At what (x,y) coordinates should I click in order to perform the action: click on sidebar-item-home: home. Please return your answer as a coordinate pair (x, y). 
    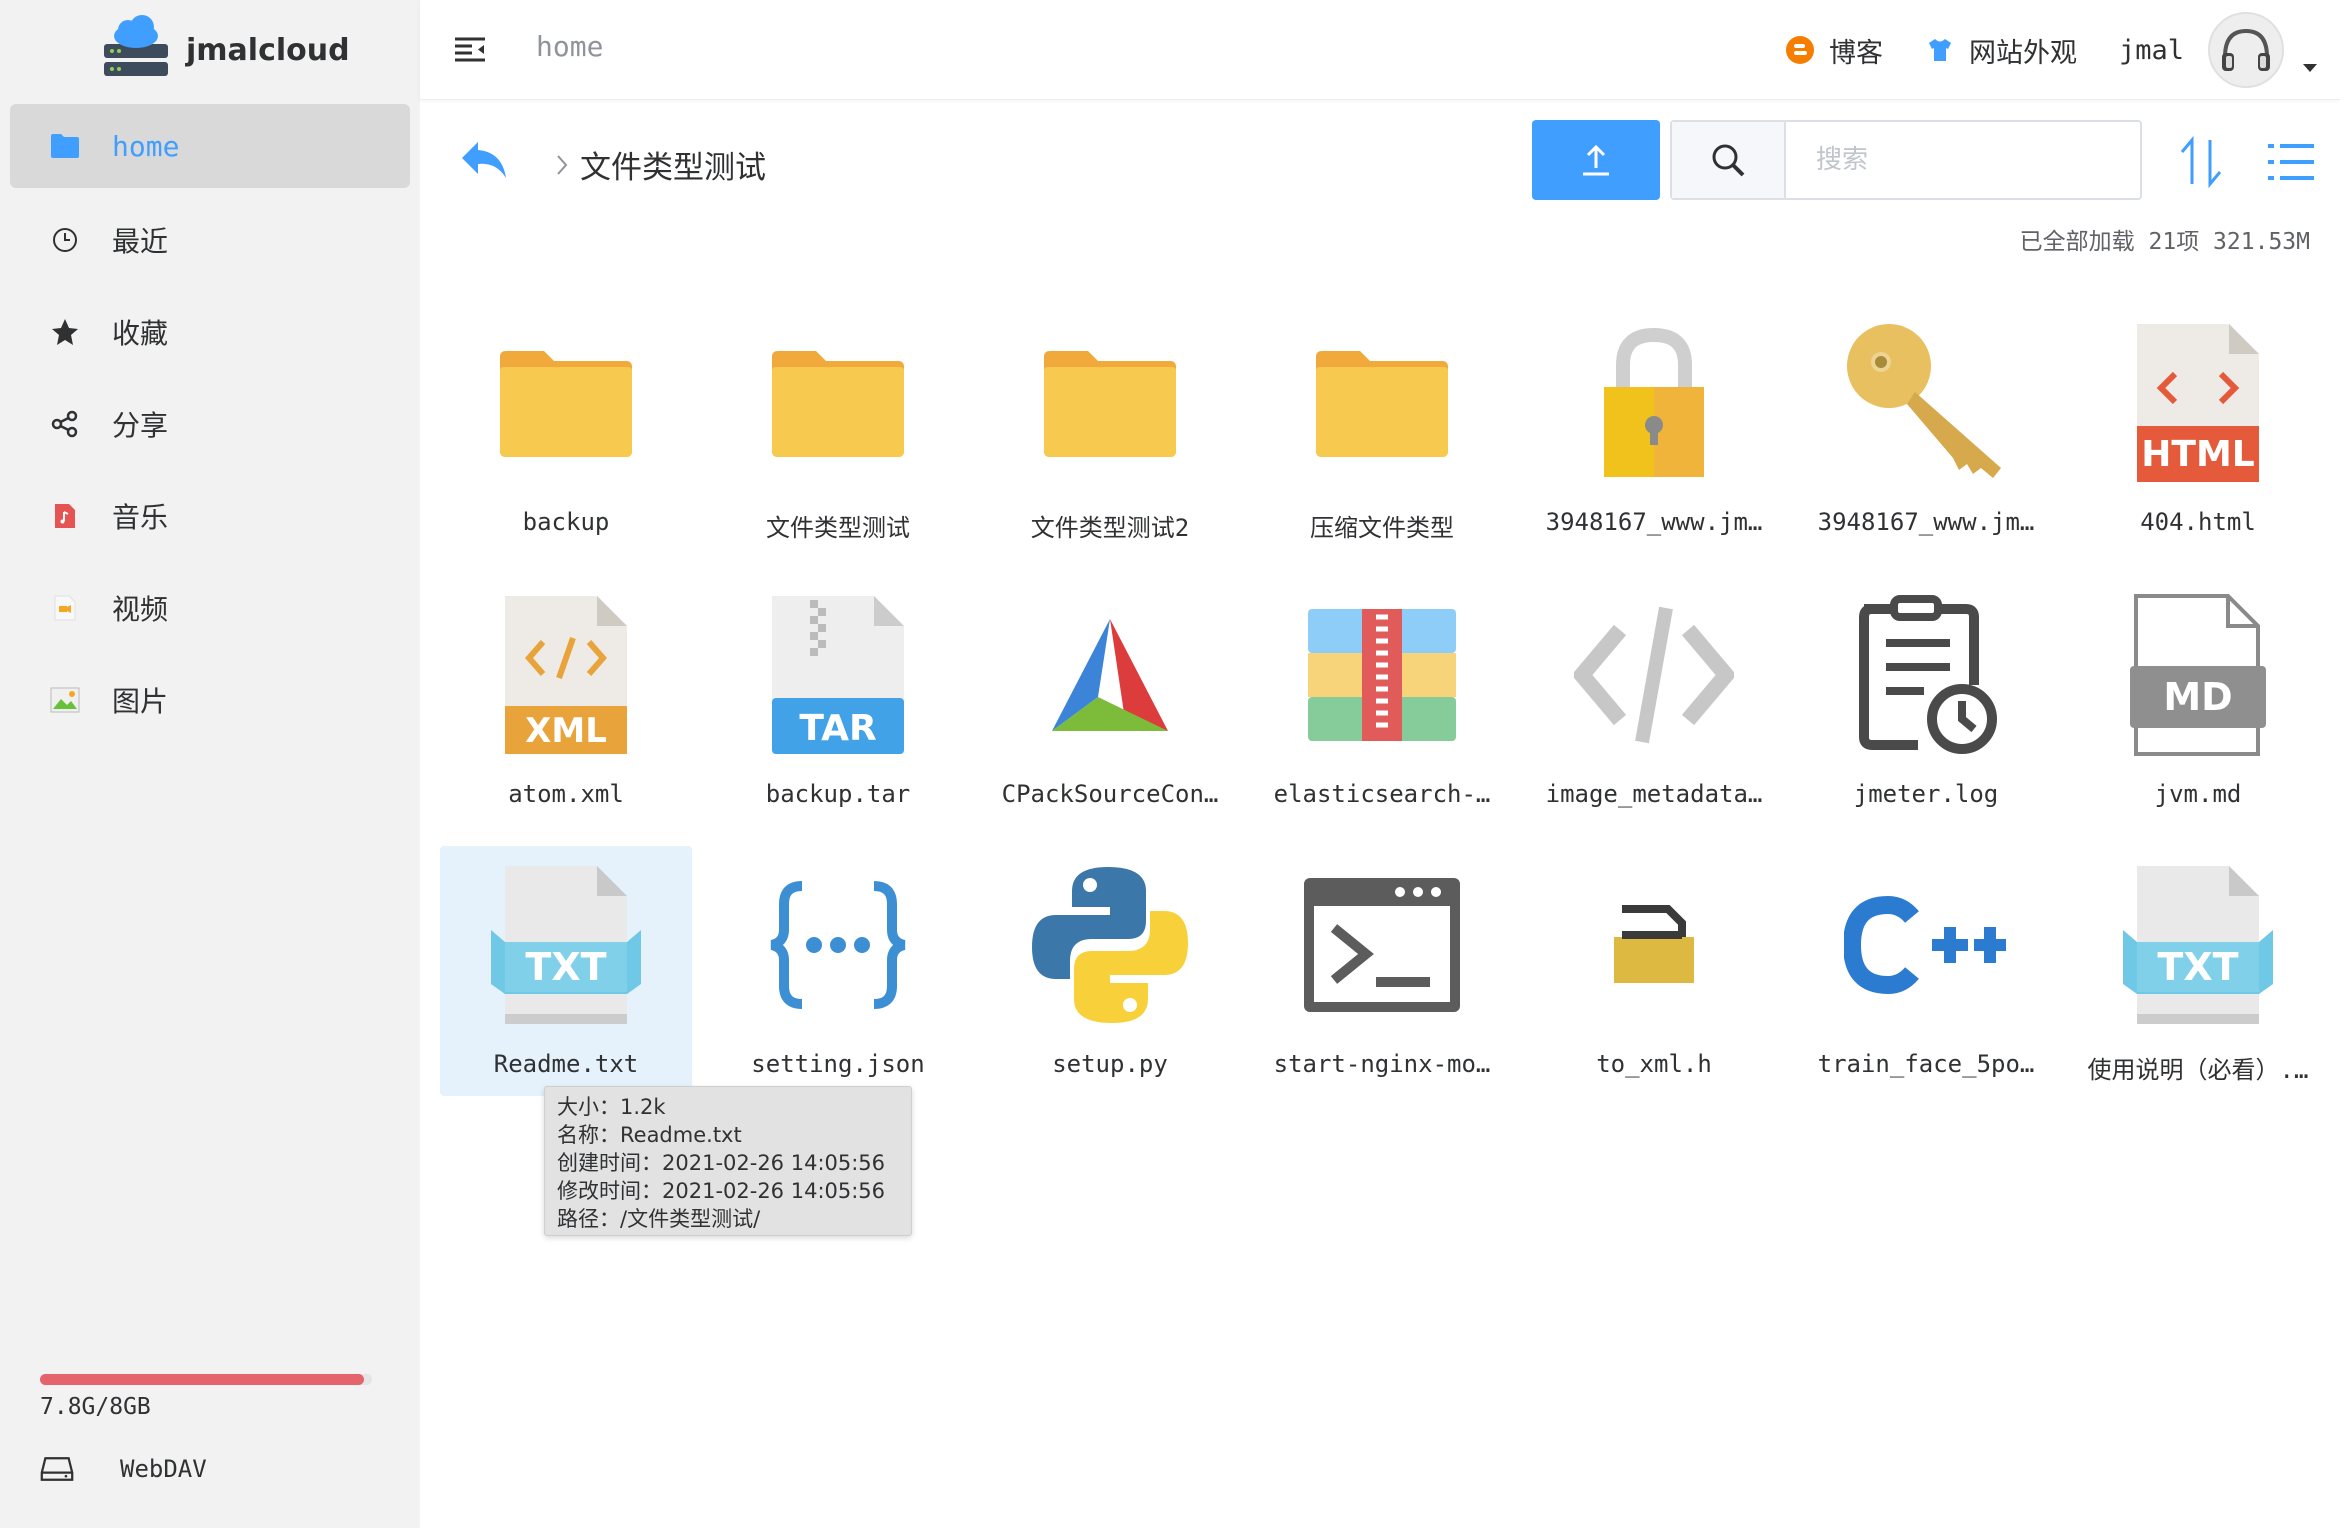
    Looking at the image, I should click on (210, 146).